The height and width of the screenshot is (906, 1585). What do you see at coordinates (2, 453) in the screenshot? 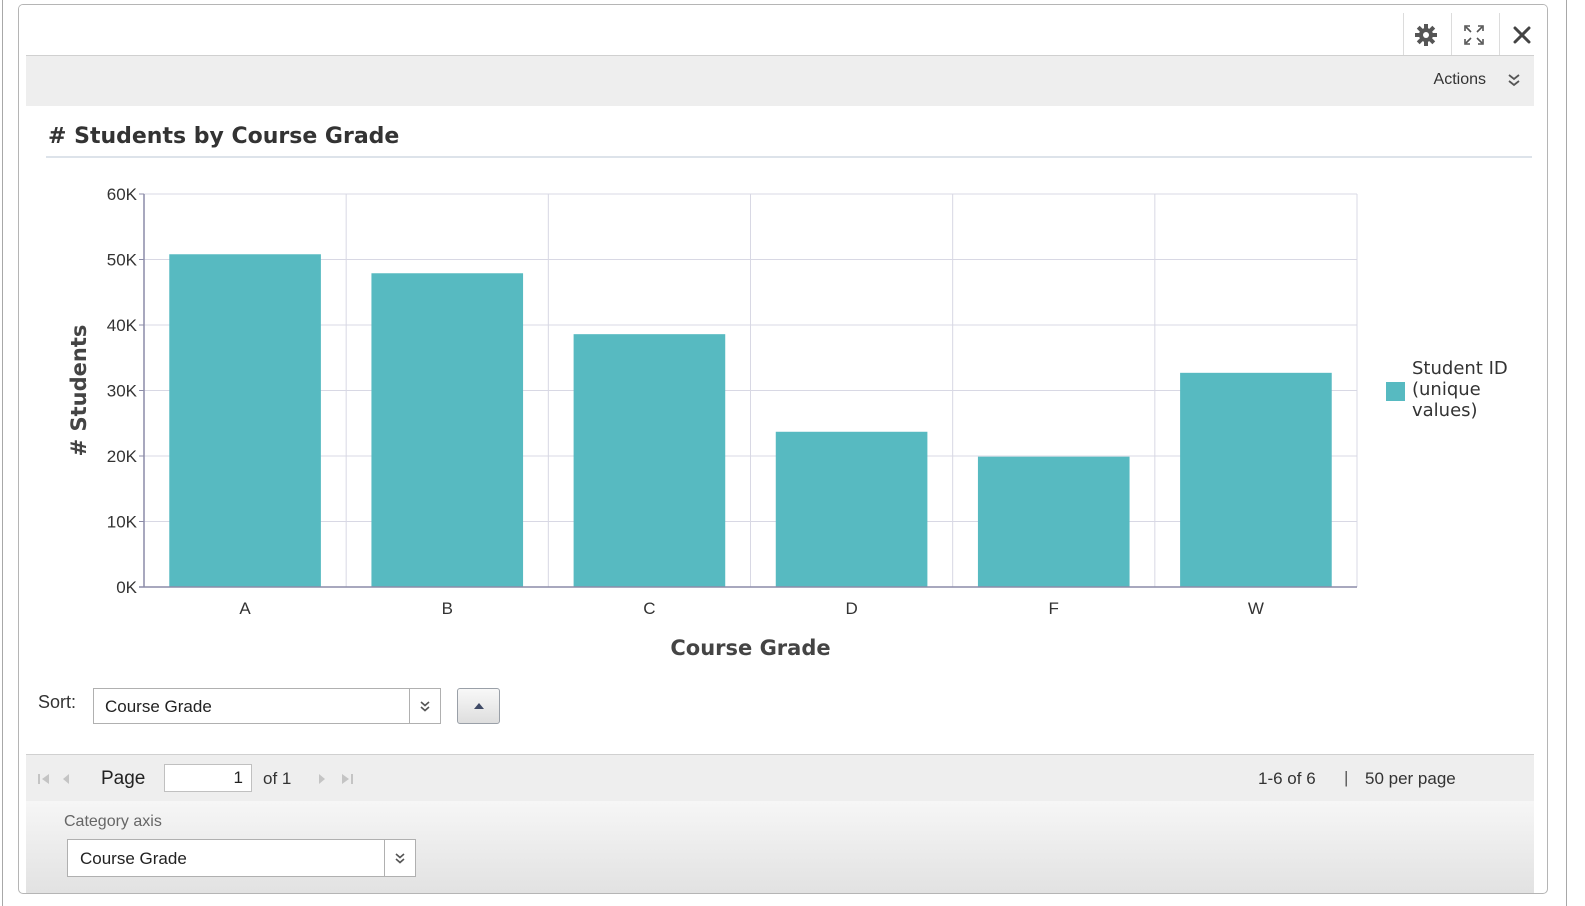
I see `left-border` at bounding box center [2, 453].